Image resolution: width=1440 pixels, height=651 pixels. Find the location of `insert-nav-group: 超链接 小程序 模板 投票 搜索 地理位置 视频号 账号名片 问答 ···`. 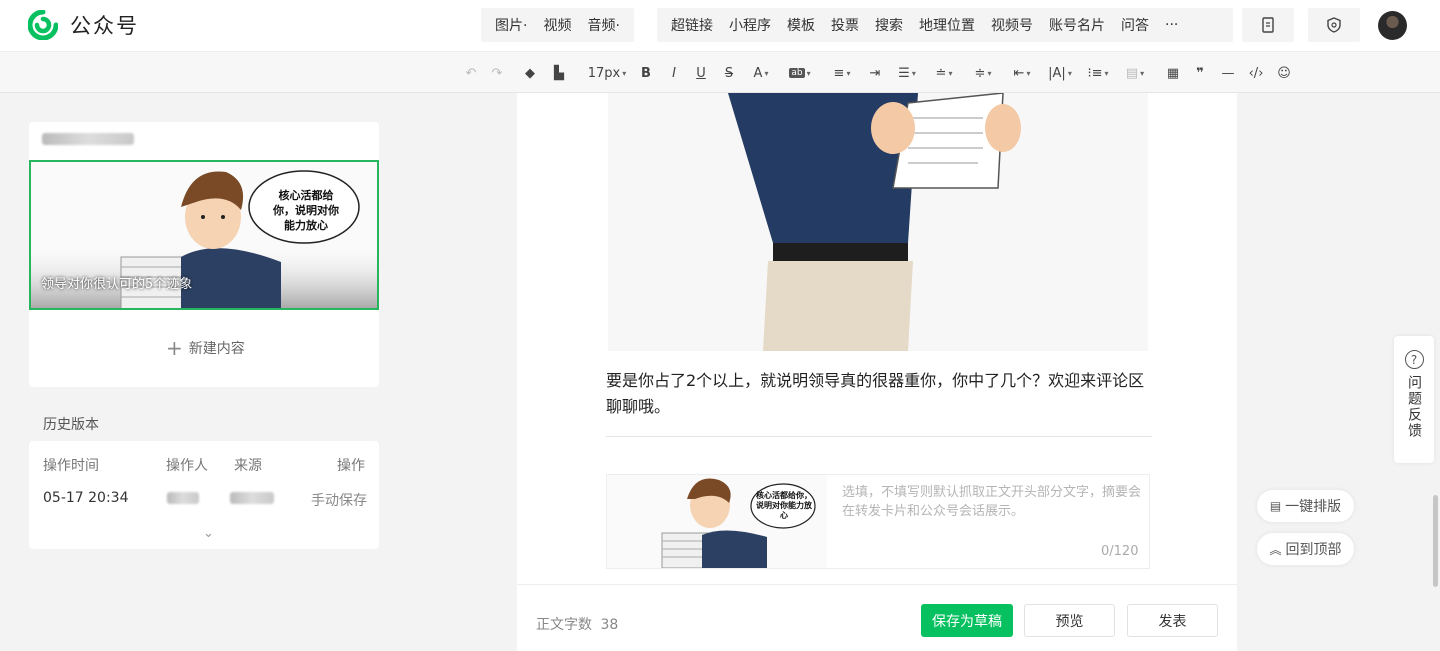

insert-nav-group: 超链接 小程序 模板 投票 搜索 地理位置 视频号 账号名片 问答 ··· is located at coordinates (945, 25).